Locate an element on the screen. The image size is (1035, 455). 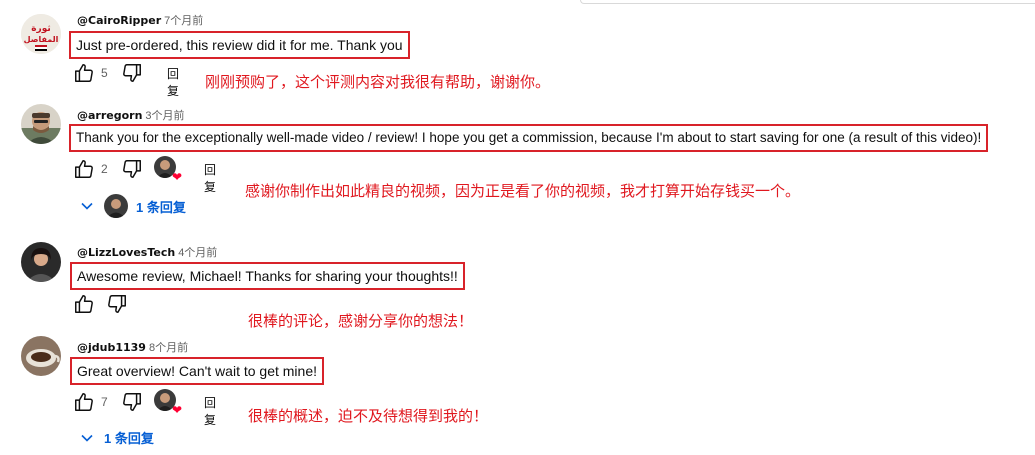
author-handle: @jdub1139 is located at coordinates (111, 347).